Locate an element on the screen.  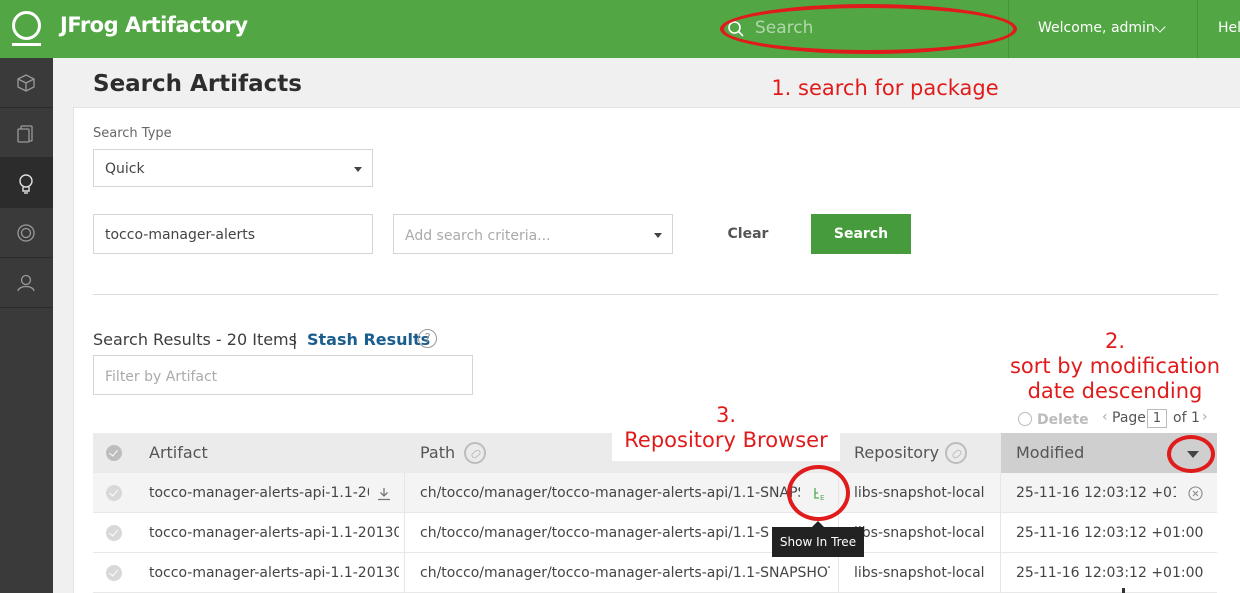
results-title: Search Results - 20 Items is located at coordinates (195, 339).